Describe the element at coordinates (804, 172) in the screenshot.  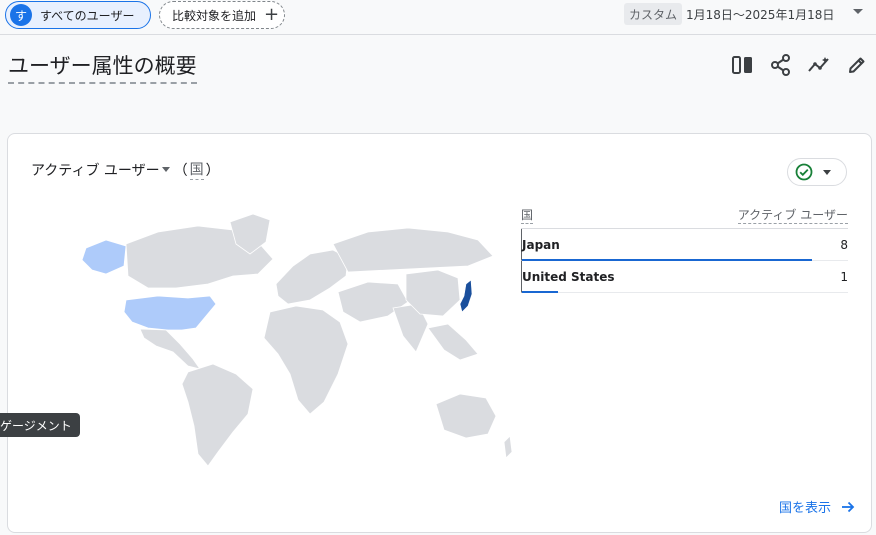
I see `check-circle-icon` at that location.